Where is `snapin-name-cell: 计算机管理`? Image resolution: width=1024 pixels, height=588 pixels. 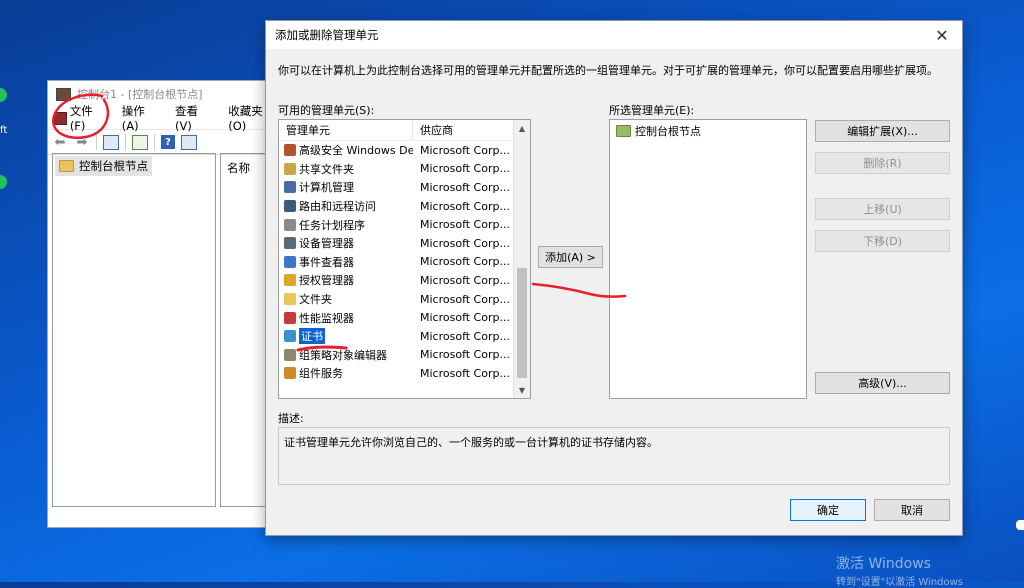
snapin-name-cell: 计算机管理 is located at coordinates (346, 187).